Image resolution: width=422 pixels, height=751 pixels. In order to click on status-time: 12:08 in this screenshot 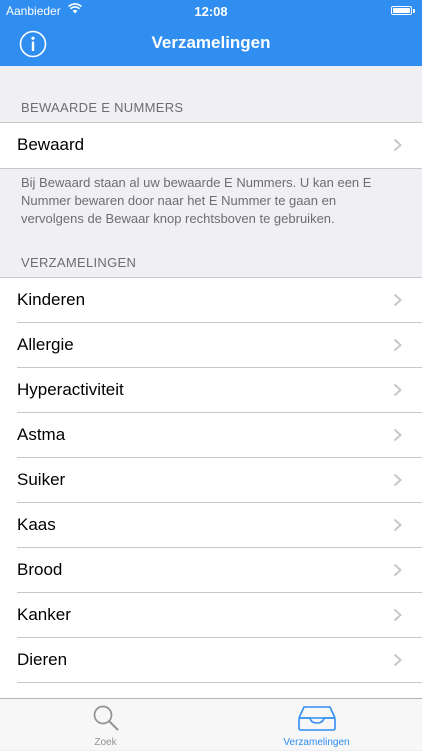, I will do `click(211, 11)`.